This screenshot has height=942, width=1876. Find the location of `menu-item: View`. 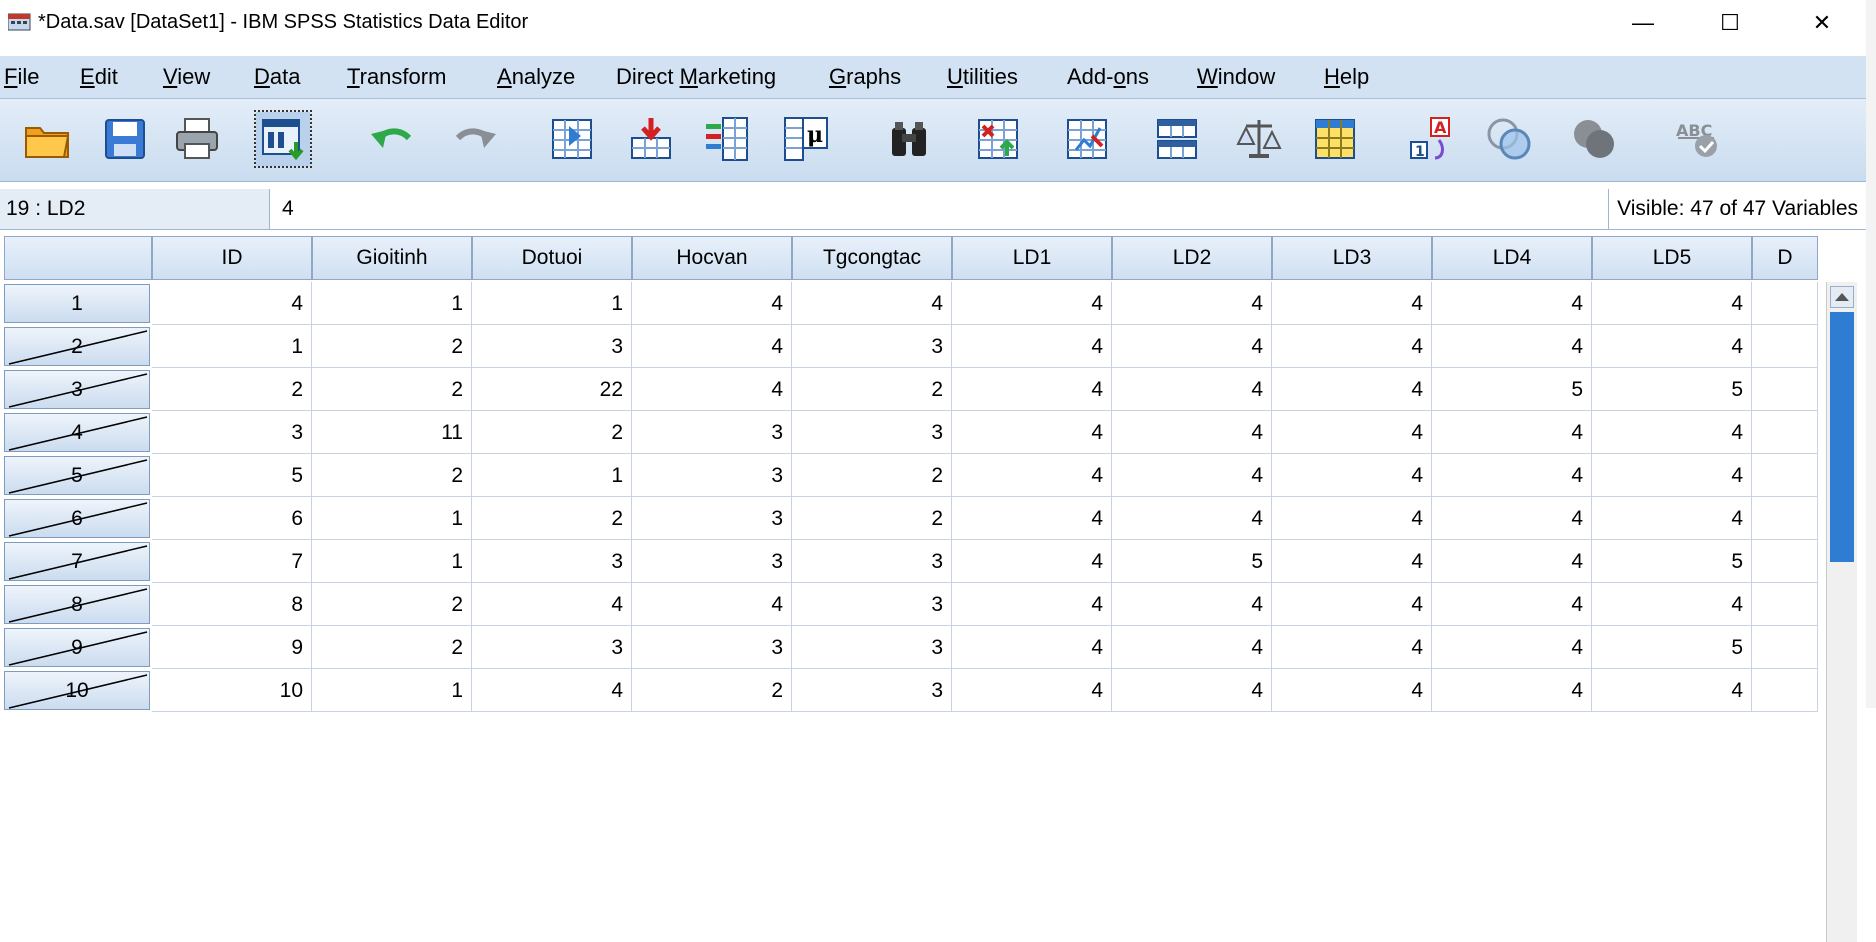

menu-item: View is located at coordinates (186, 77).